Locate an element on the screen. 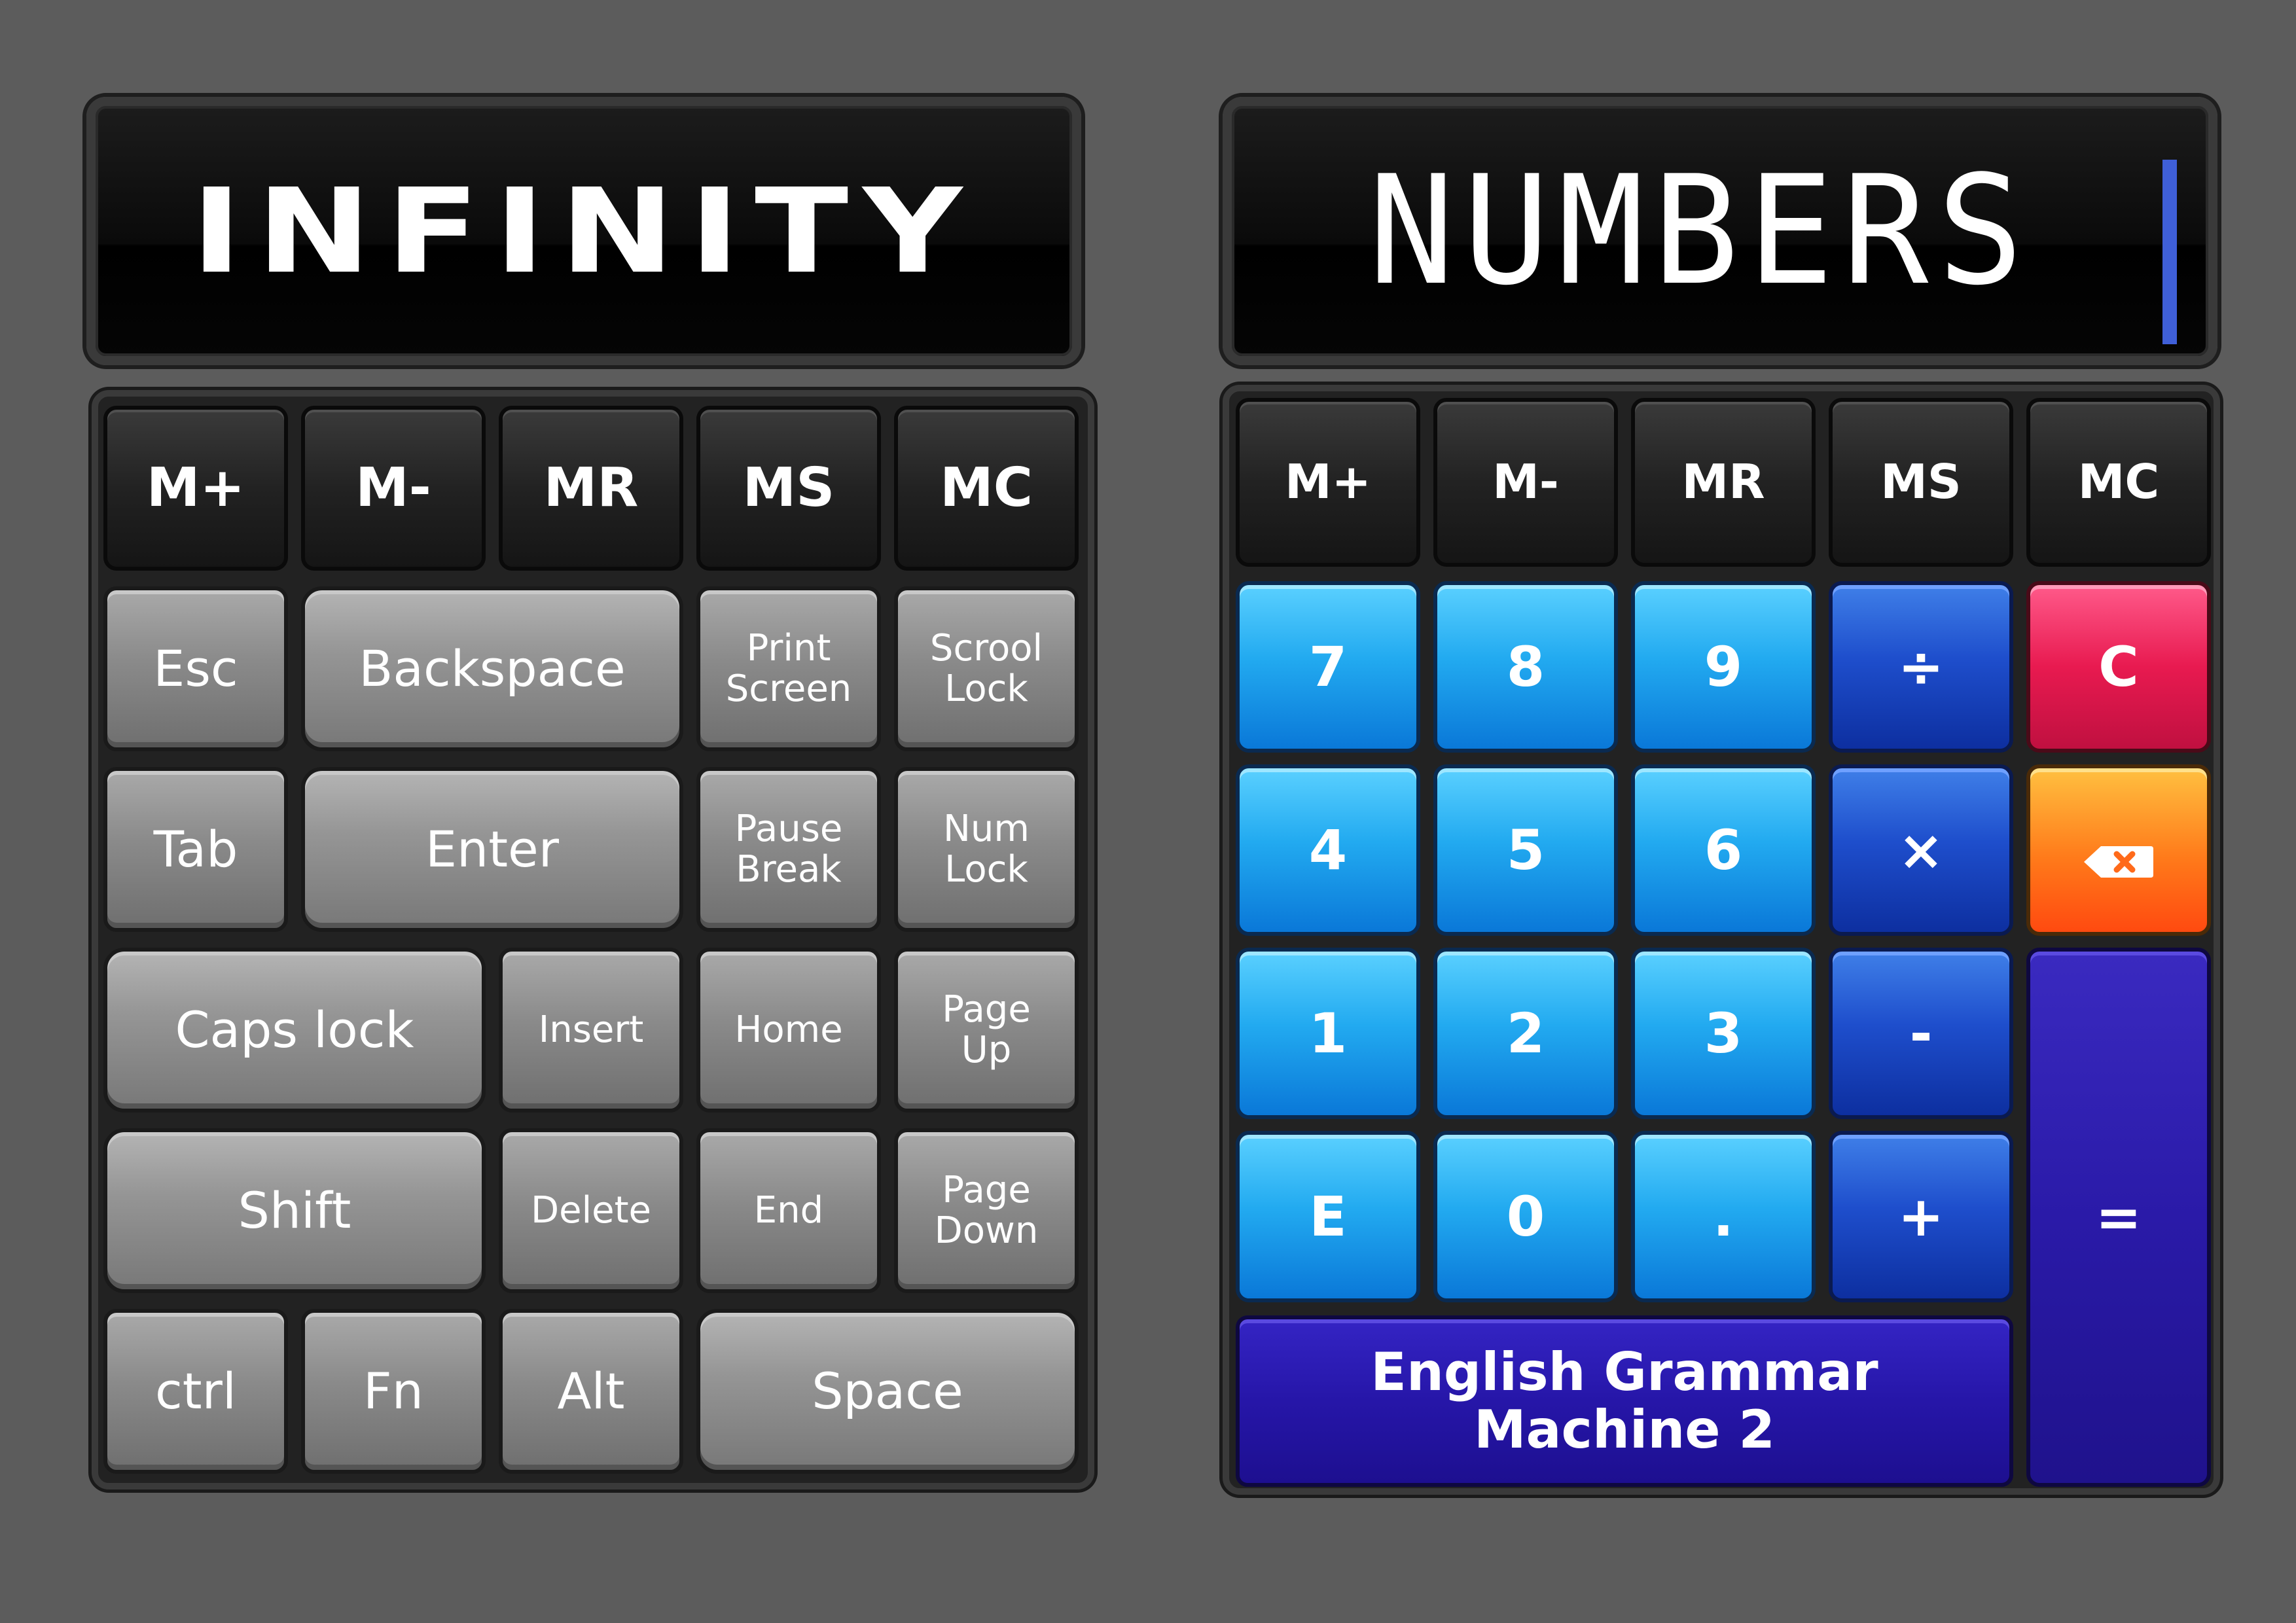  page-up-key: Page Up is located at coordinates (986, 1030).